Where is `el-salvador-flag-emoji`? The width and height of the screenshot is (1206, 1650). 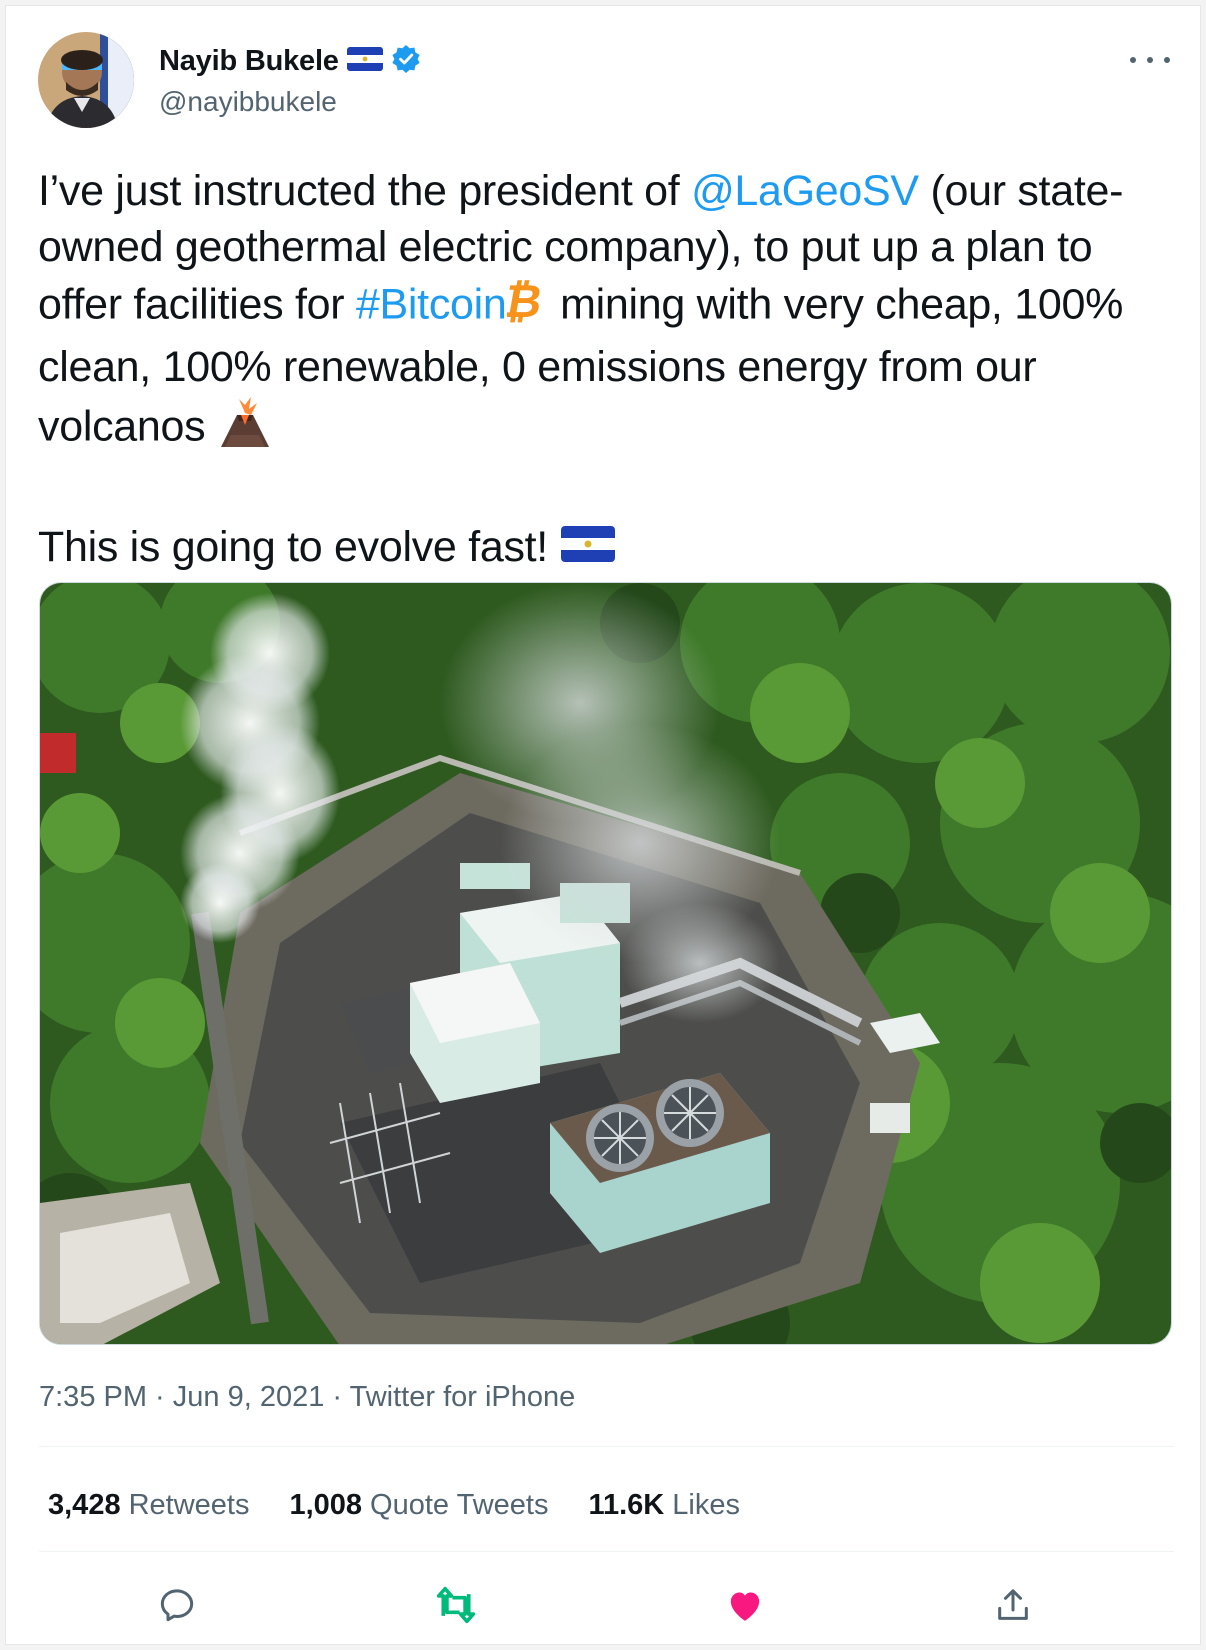
el-salvador-flag-emoji is located at coordinates (588, 550).